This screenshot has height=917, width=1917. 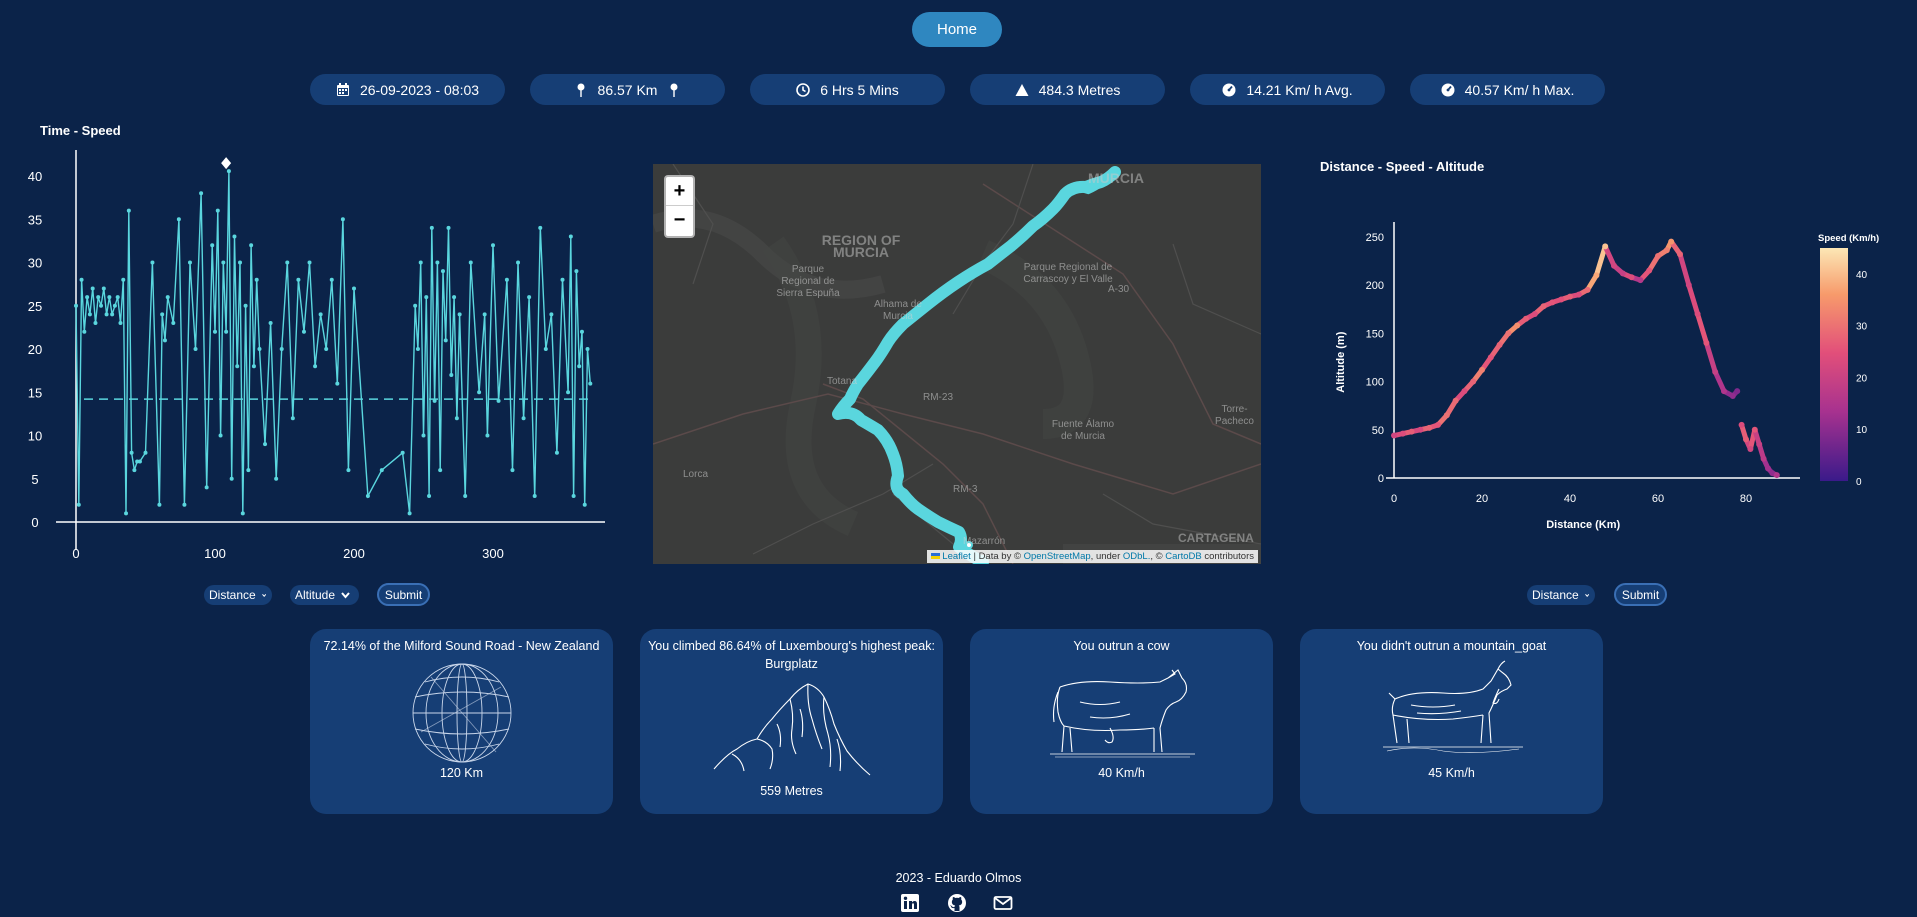 I want to click on attribution-text: | Data by ©, so click(x=997, y=556).